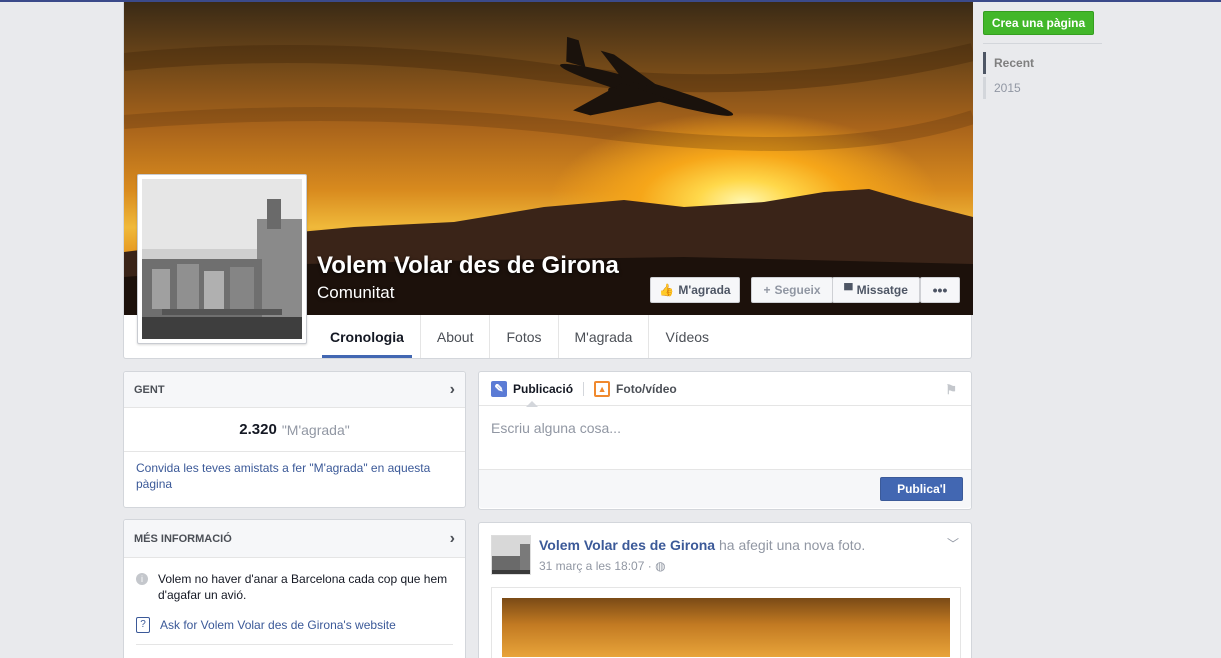 The width and height of the screenshot is (1221, 658). What do you see at coordinates (524, 336) in the screenshot?
I see `tab-photos: Fotos` at bounding box center [524, 336].